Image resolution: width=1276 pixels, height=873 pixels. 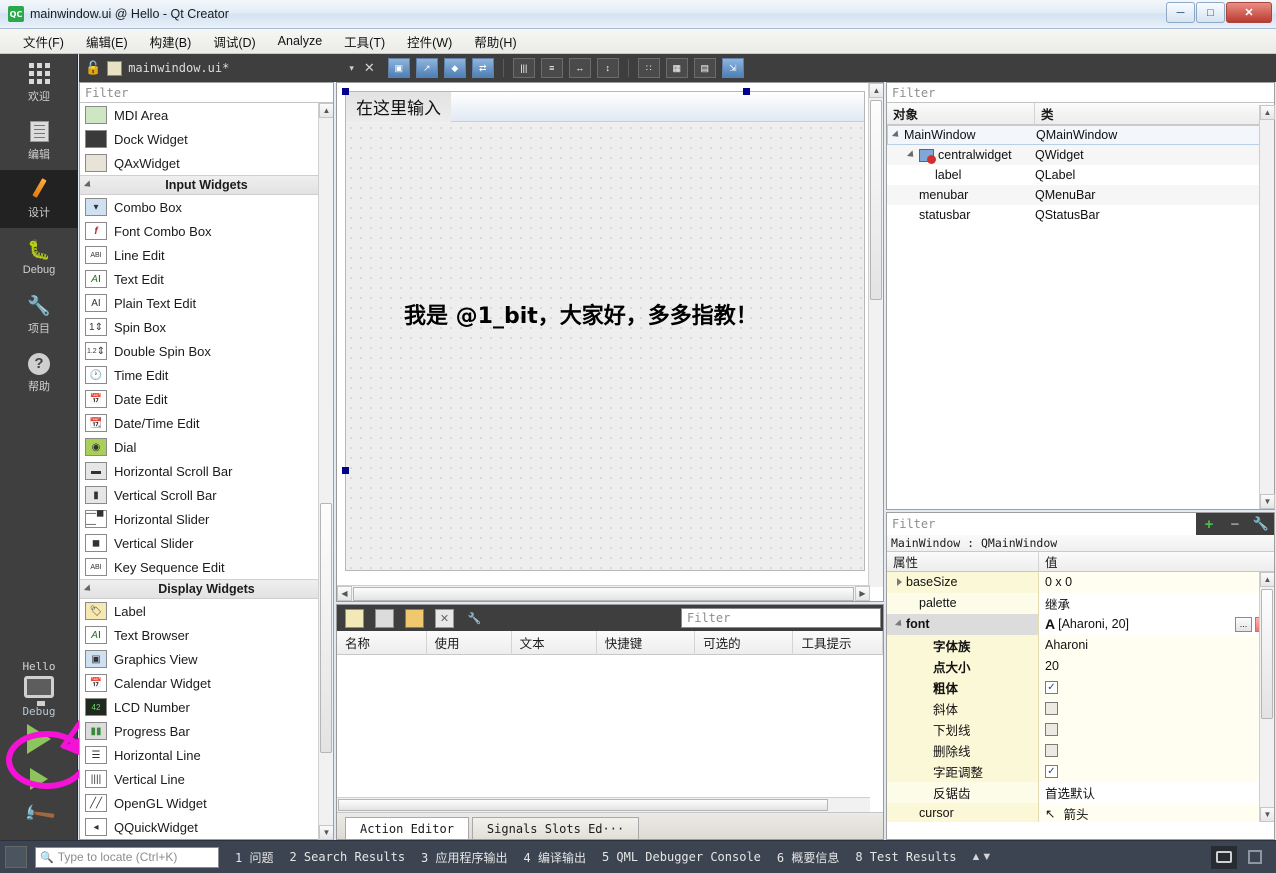 I want to click on open-document-selector: mainwindow.ui*, so click(x=168, y=68).